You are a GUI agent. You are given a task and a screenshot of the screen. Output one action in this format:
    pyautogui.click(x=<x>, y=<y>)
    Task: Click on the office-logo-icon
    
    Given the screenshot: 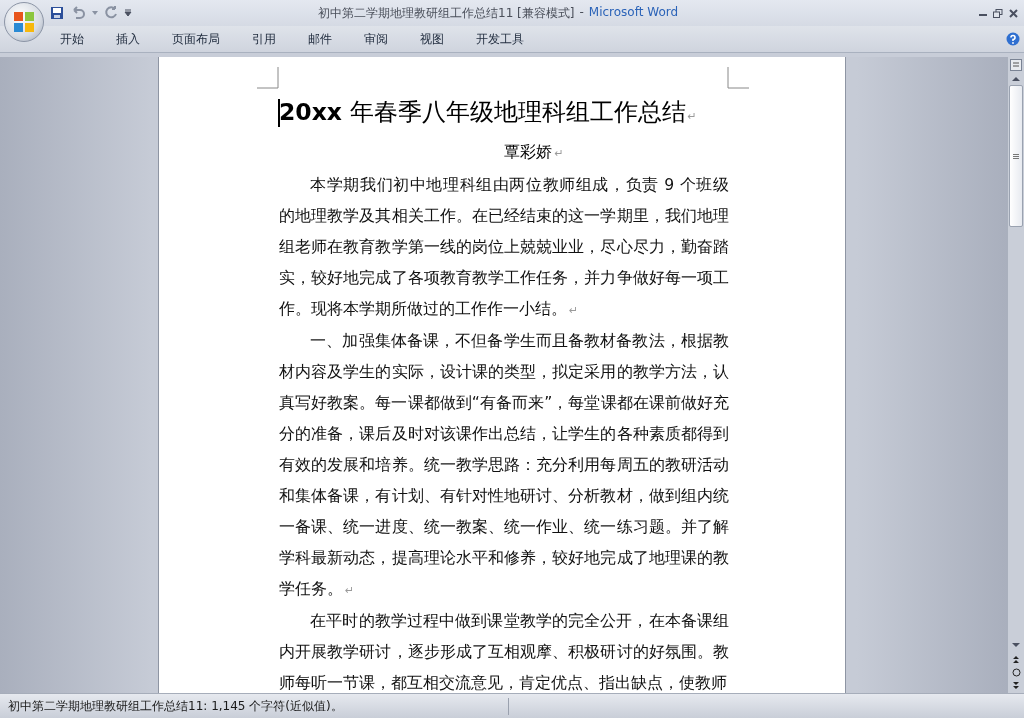 What is the action you would take?
    pyautogui.click(x=24, y=22)
    